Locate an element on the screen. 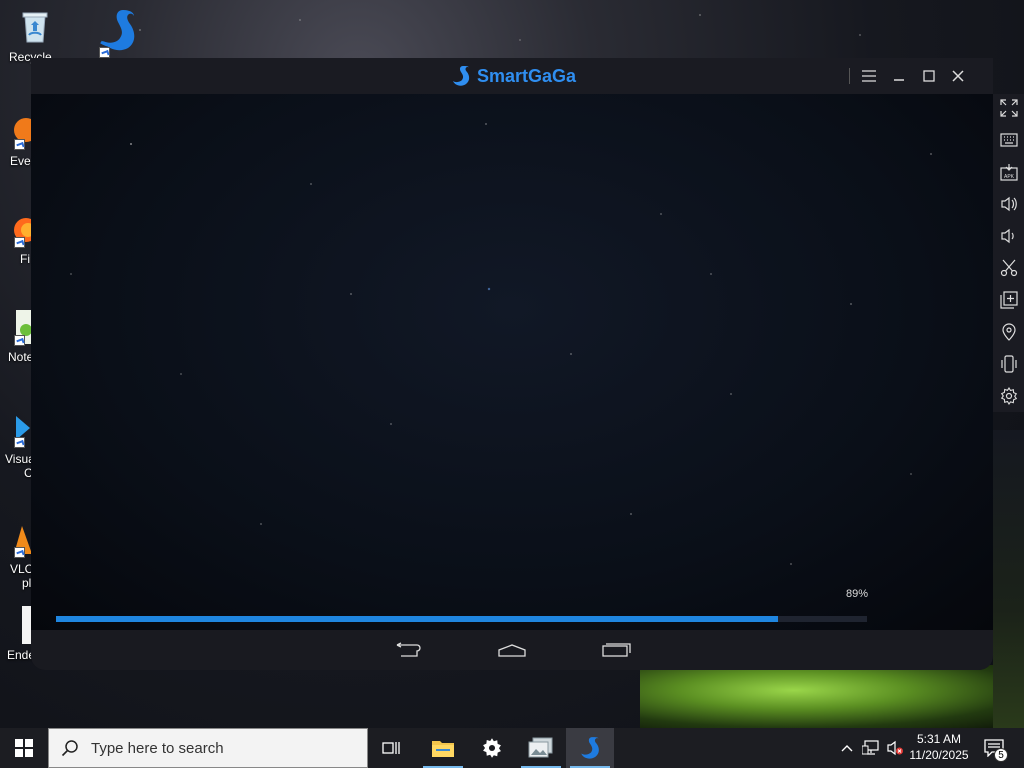 The image size is (1024, 768). notification-count-badge: 5 is located at coordinates (1001, 755).